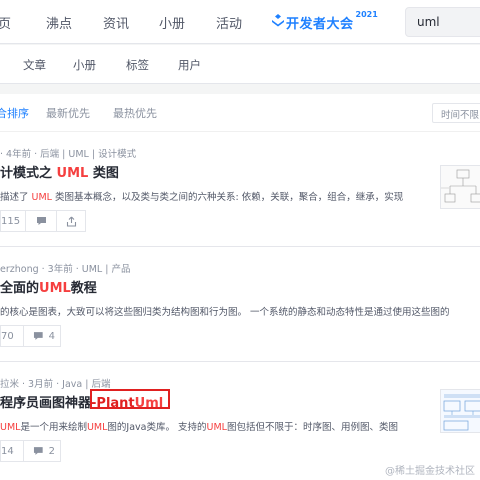  Describe the element at coordinates (51, 336) in the screenshot. I see `comment-count: 4` at that location.